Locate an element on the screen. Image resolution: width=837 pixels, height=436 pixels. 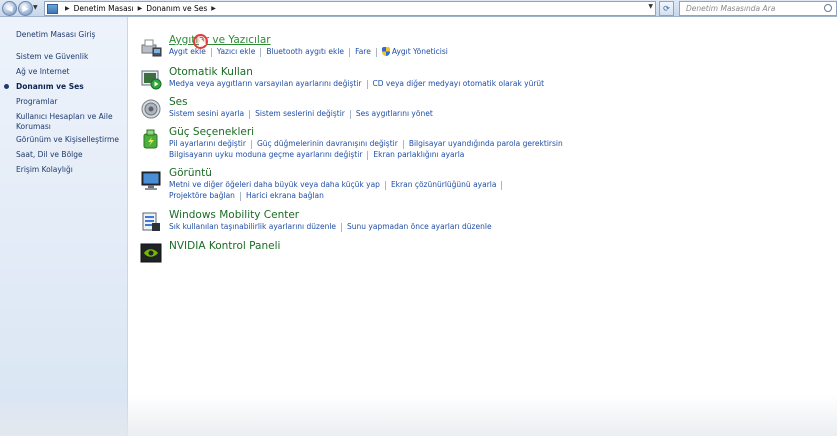
sidebar-item-network: Ağ ve Internet is located at coordinates (43, 72).